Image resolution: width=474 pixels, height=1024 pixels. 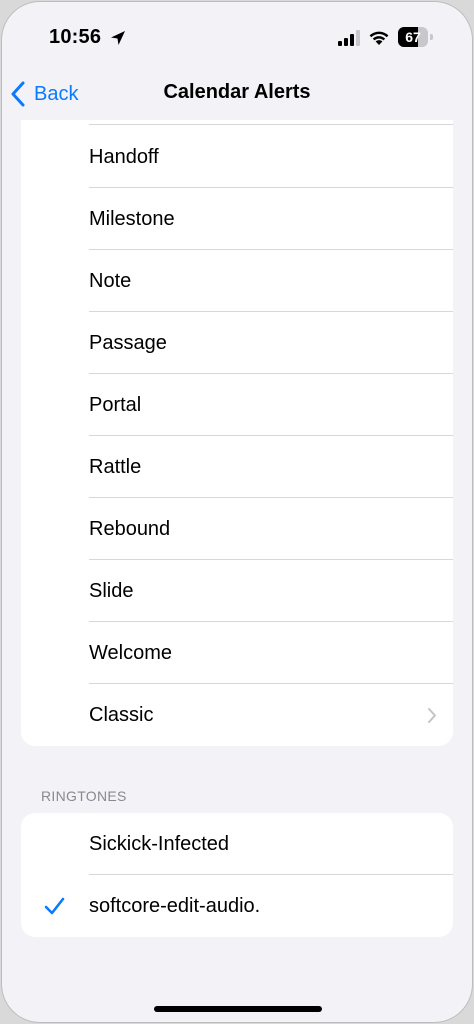 What do you see at coordinates (84, 796) in the screenshot?
I see `section-header-ringtones: RINGTONES` at bounding box center [84, 796].